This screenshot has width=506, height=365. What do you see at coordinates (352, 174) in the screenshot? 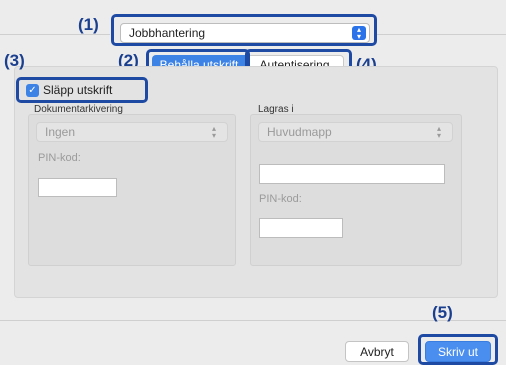
I see `store-in-folder-field` at bounding box center [352, 174].